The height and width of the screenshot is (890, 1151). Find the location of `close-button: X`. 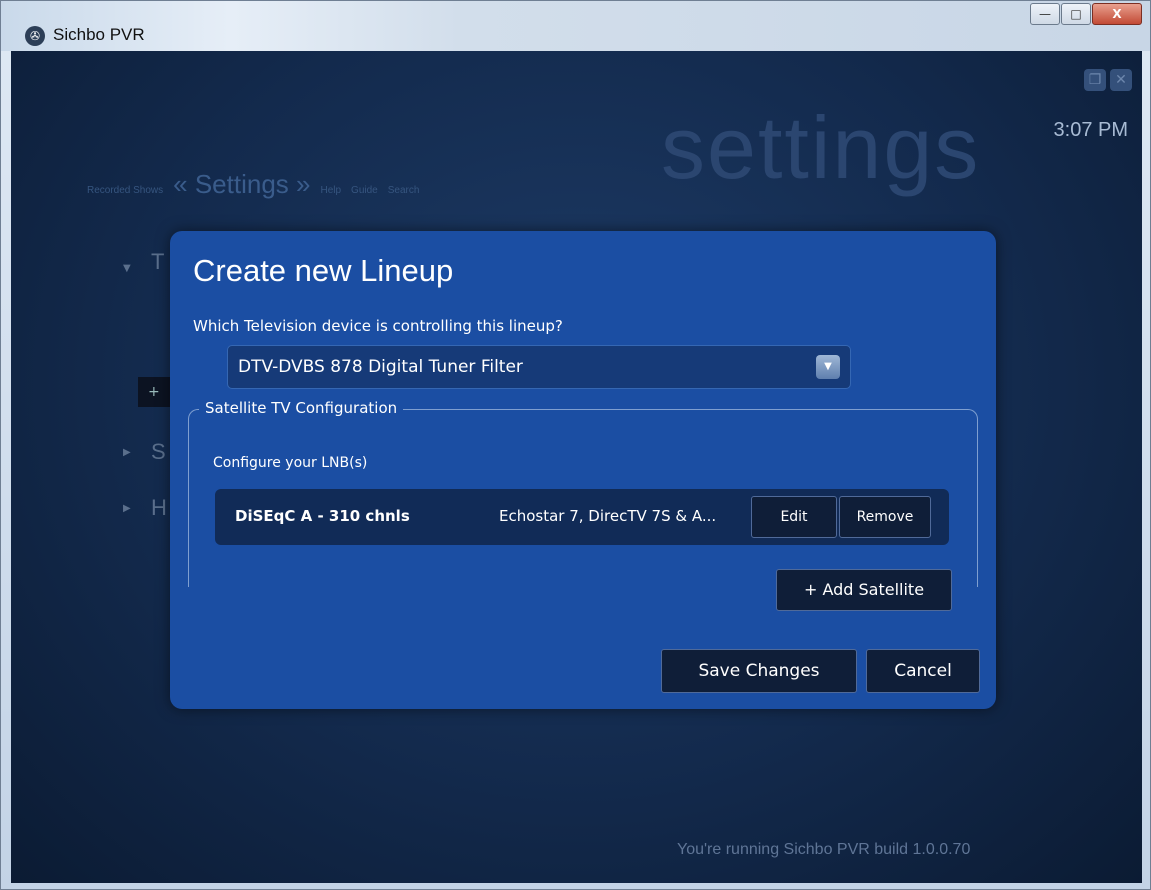

close-button: X is located at coordinates (1117, 14).